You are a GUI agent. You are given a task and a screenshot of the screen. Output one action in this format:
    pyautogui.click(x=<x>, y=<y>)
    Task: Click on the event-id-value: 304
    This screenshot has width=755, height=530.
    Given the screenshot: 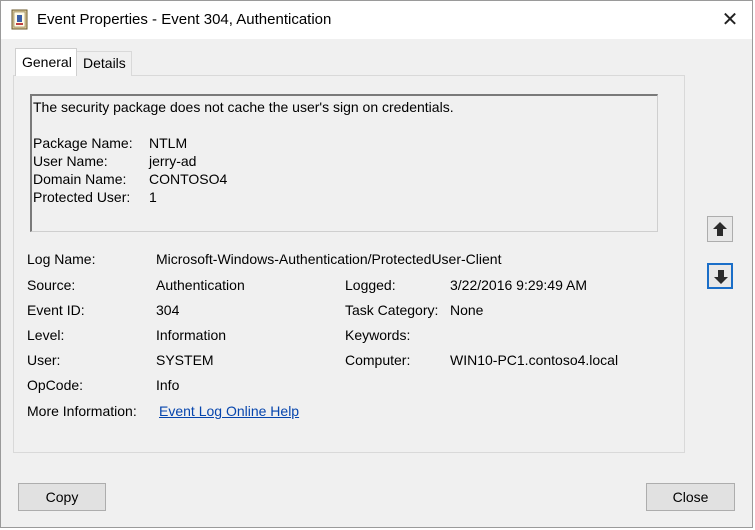 What is the action you would take?
    pyautogui.click(x=167, y=310)
    